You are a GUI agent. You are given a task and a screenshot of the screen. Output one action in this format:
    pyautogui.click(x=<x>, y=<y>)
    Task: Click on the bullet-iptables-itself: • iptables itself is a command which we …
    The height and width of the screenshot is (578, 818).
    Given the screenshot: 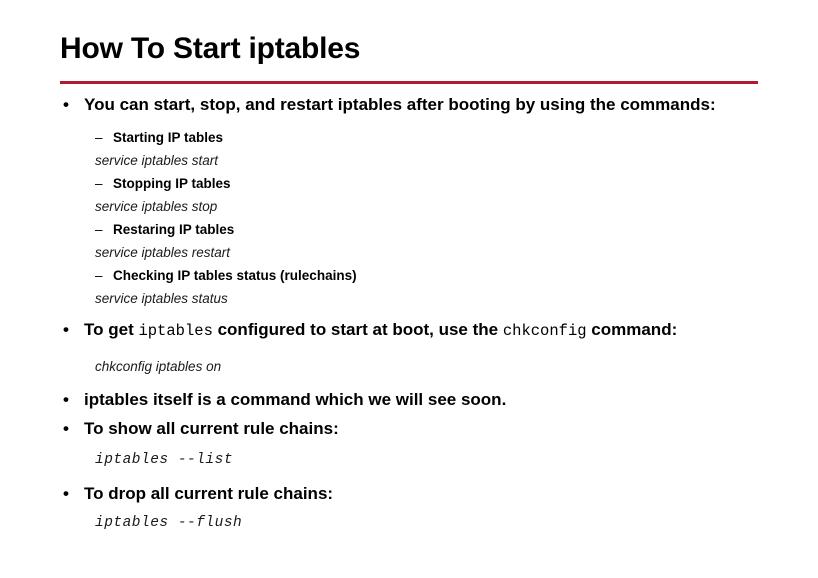 What is the action you would take?
    pyautogui.click(x=409, y=399)
    